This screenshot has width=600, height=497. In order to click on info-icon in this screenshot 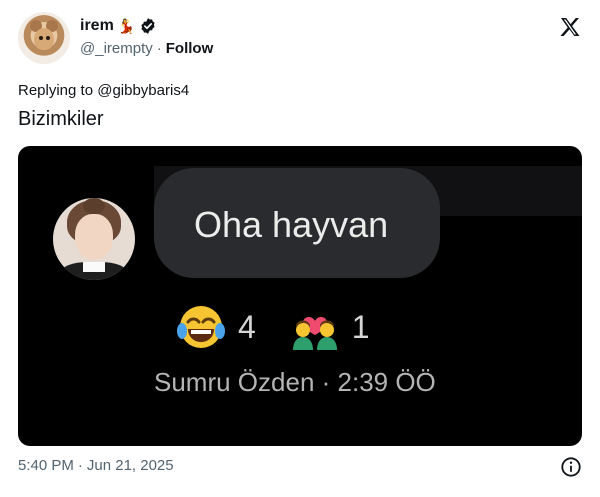, I will do `click(571, 467)`.